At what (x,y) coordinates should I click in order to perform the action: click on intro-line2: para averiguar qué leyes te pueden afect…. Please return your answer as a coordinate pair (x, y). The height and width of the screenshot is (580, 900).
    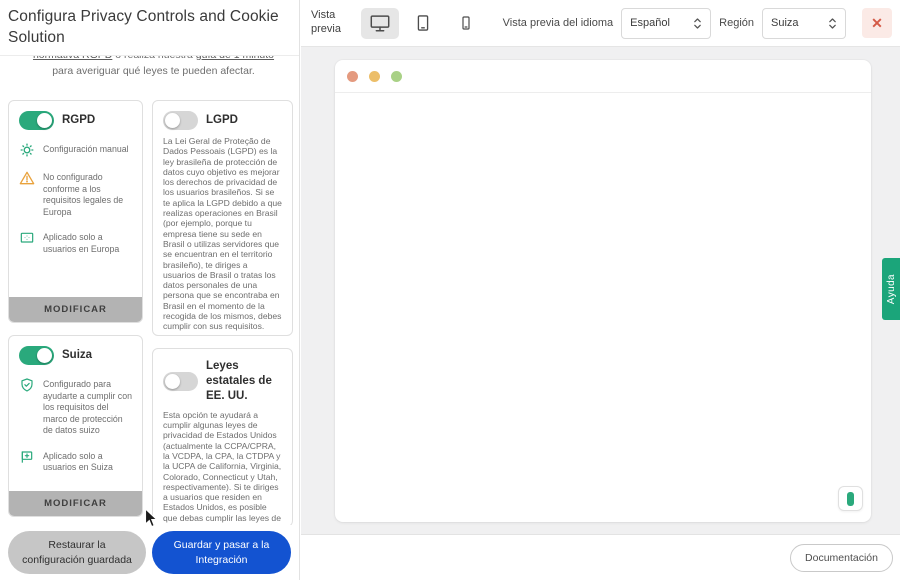
    Looking at the image, I should click on (153, 71).